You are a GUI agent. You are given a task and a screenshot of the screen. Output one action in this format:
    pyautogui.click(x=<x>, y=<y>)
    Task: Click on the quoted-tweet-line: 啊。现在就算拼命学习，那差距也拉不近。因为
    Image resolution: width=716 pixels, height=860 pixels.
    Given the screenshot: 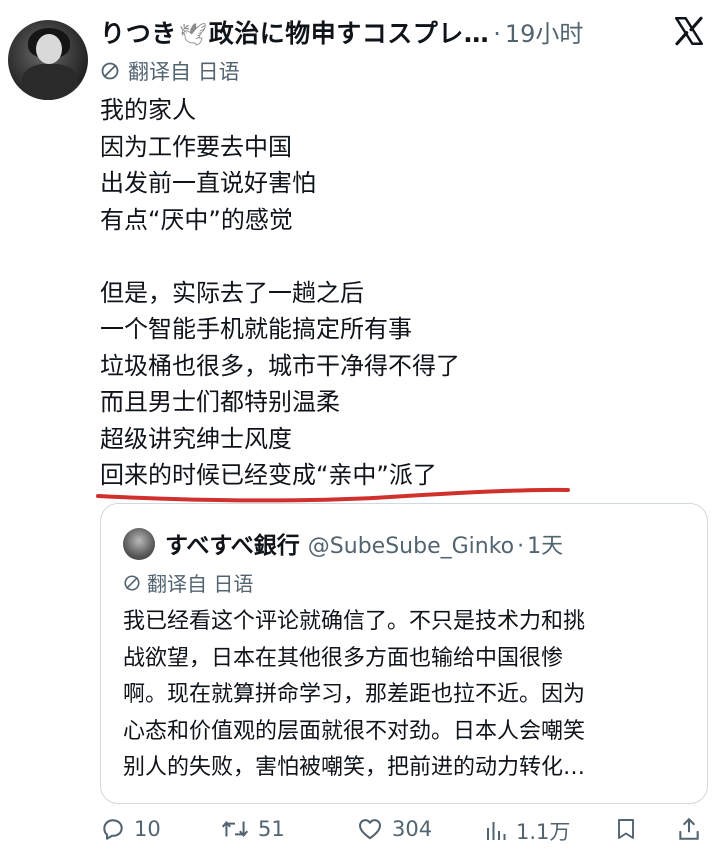 What is the action you would take?
    pyautogui.click(x=354, y=694)
    